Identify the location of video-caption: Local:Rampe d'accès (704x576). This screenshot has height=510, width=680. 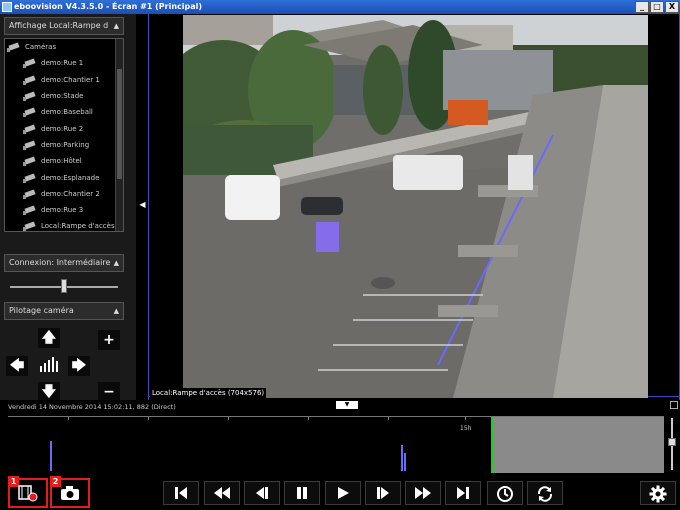
(208, 393).